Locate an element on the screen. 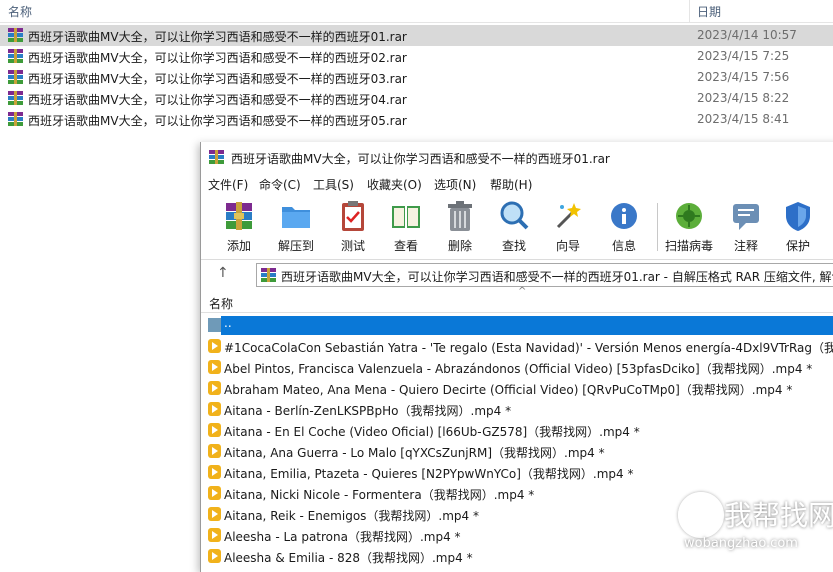  toolbar-button-label: 查找 is located at coordinates (513, 246).